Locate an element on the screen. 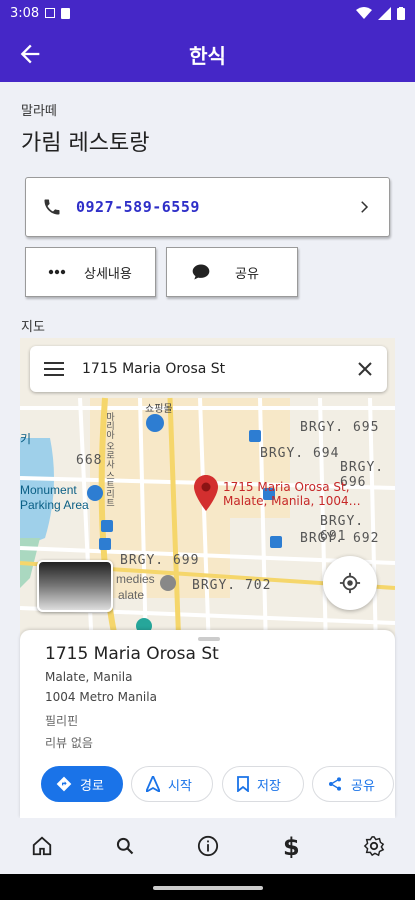 The height and width of the screenshot is (900, 415). map-label-street: 마리아 오로사 스트리트 is located at coordinates (110, 460).